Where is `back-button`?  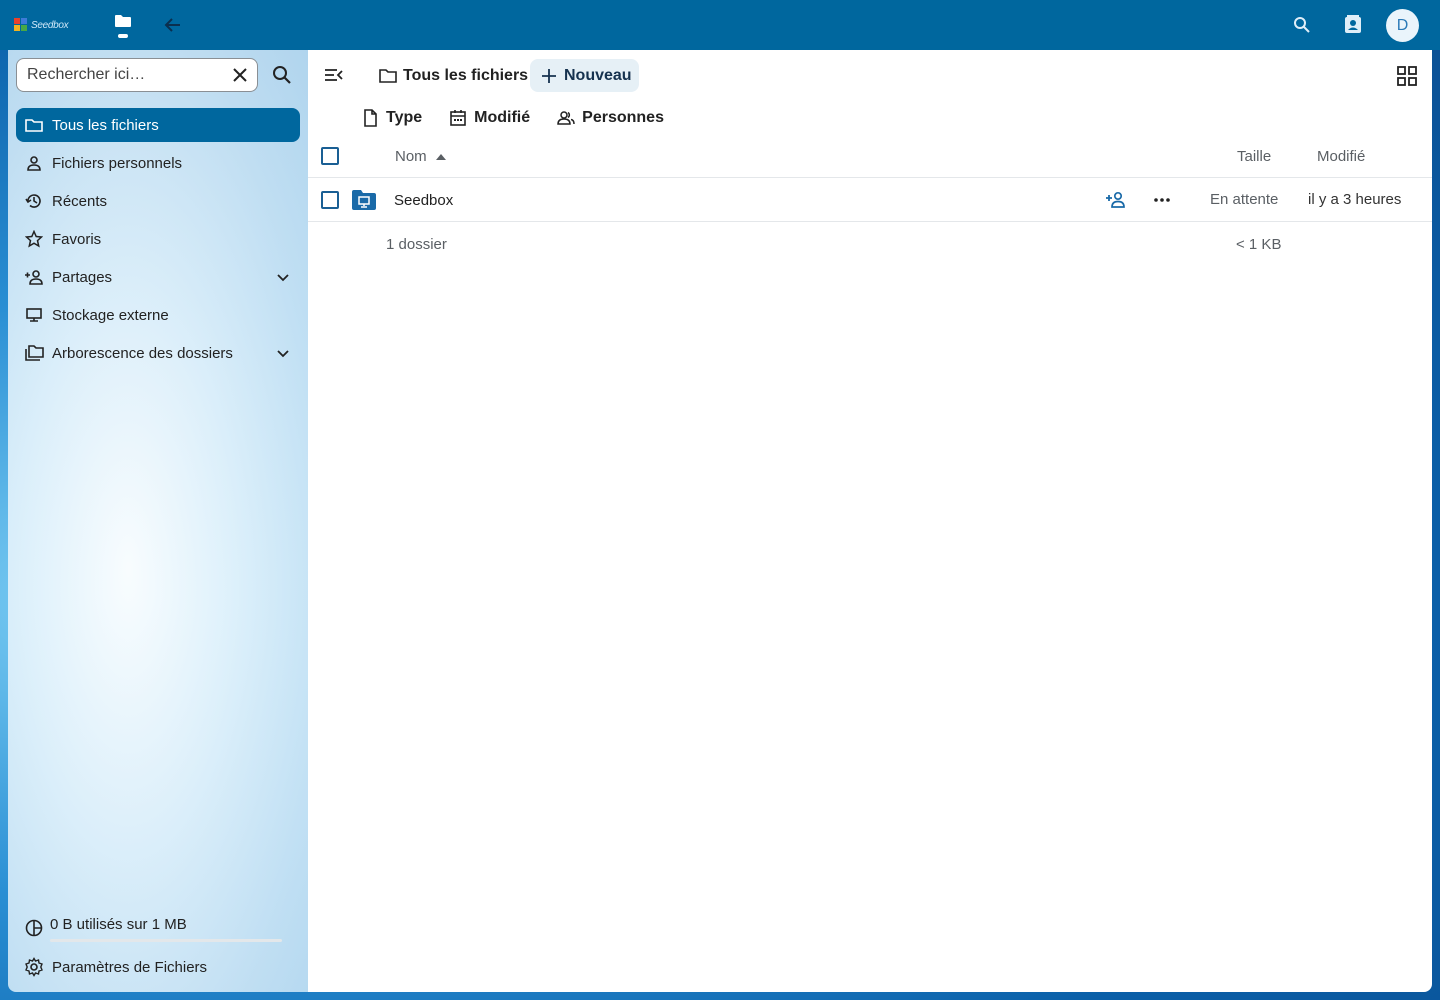 back-button is located at coordinates (173, 25).